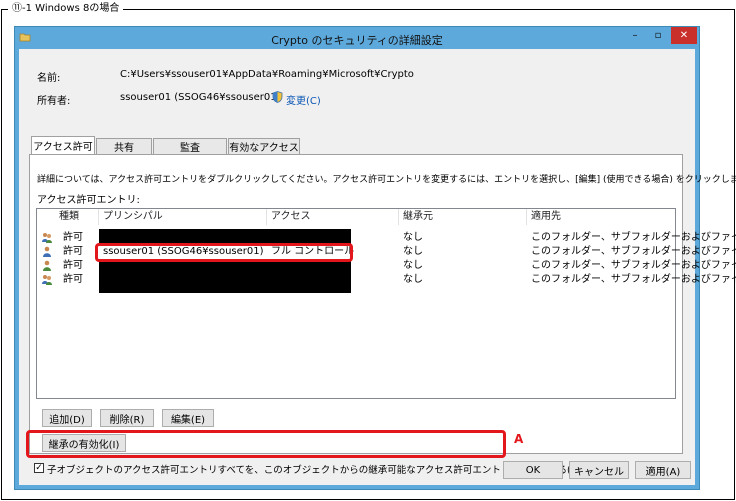 The width and height of the screenshot is (736, 501). Describe the element at coordinates (190, 146) in the screenshot. I see `tab-auditing: 監査` at that location.